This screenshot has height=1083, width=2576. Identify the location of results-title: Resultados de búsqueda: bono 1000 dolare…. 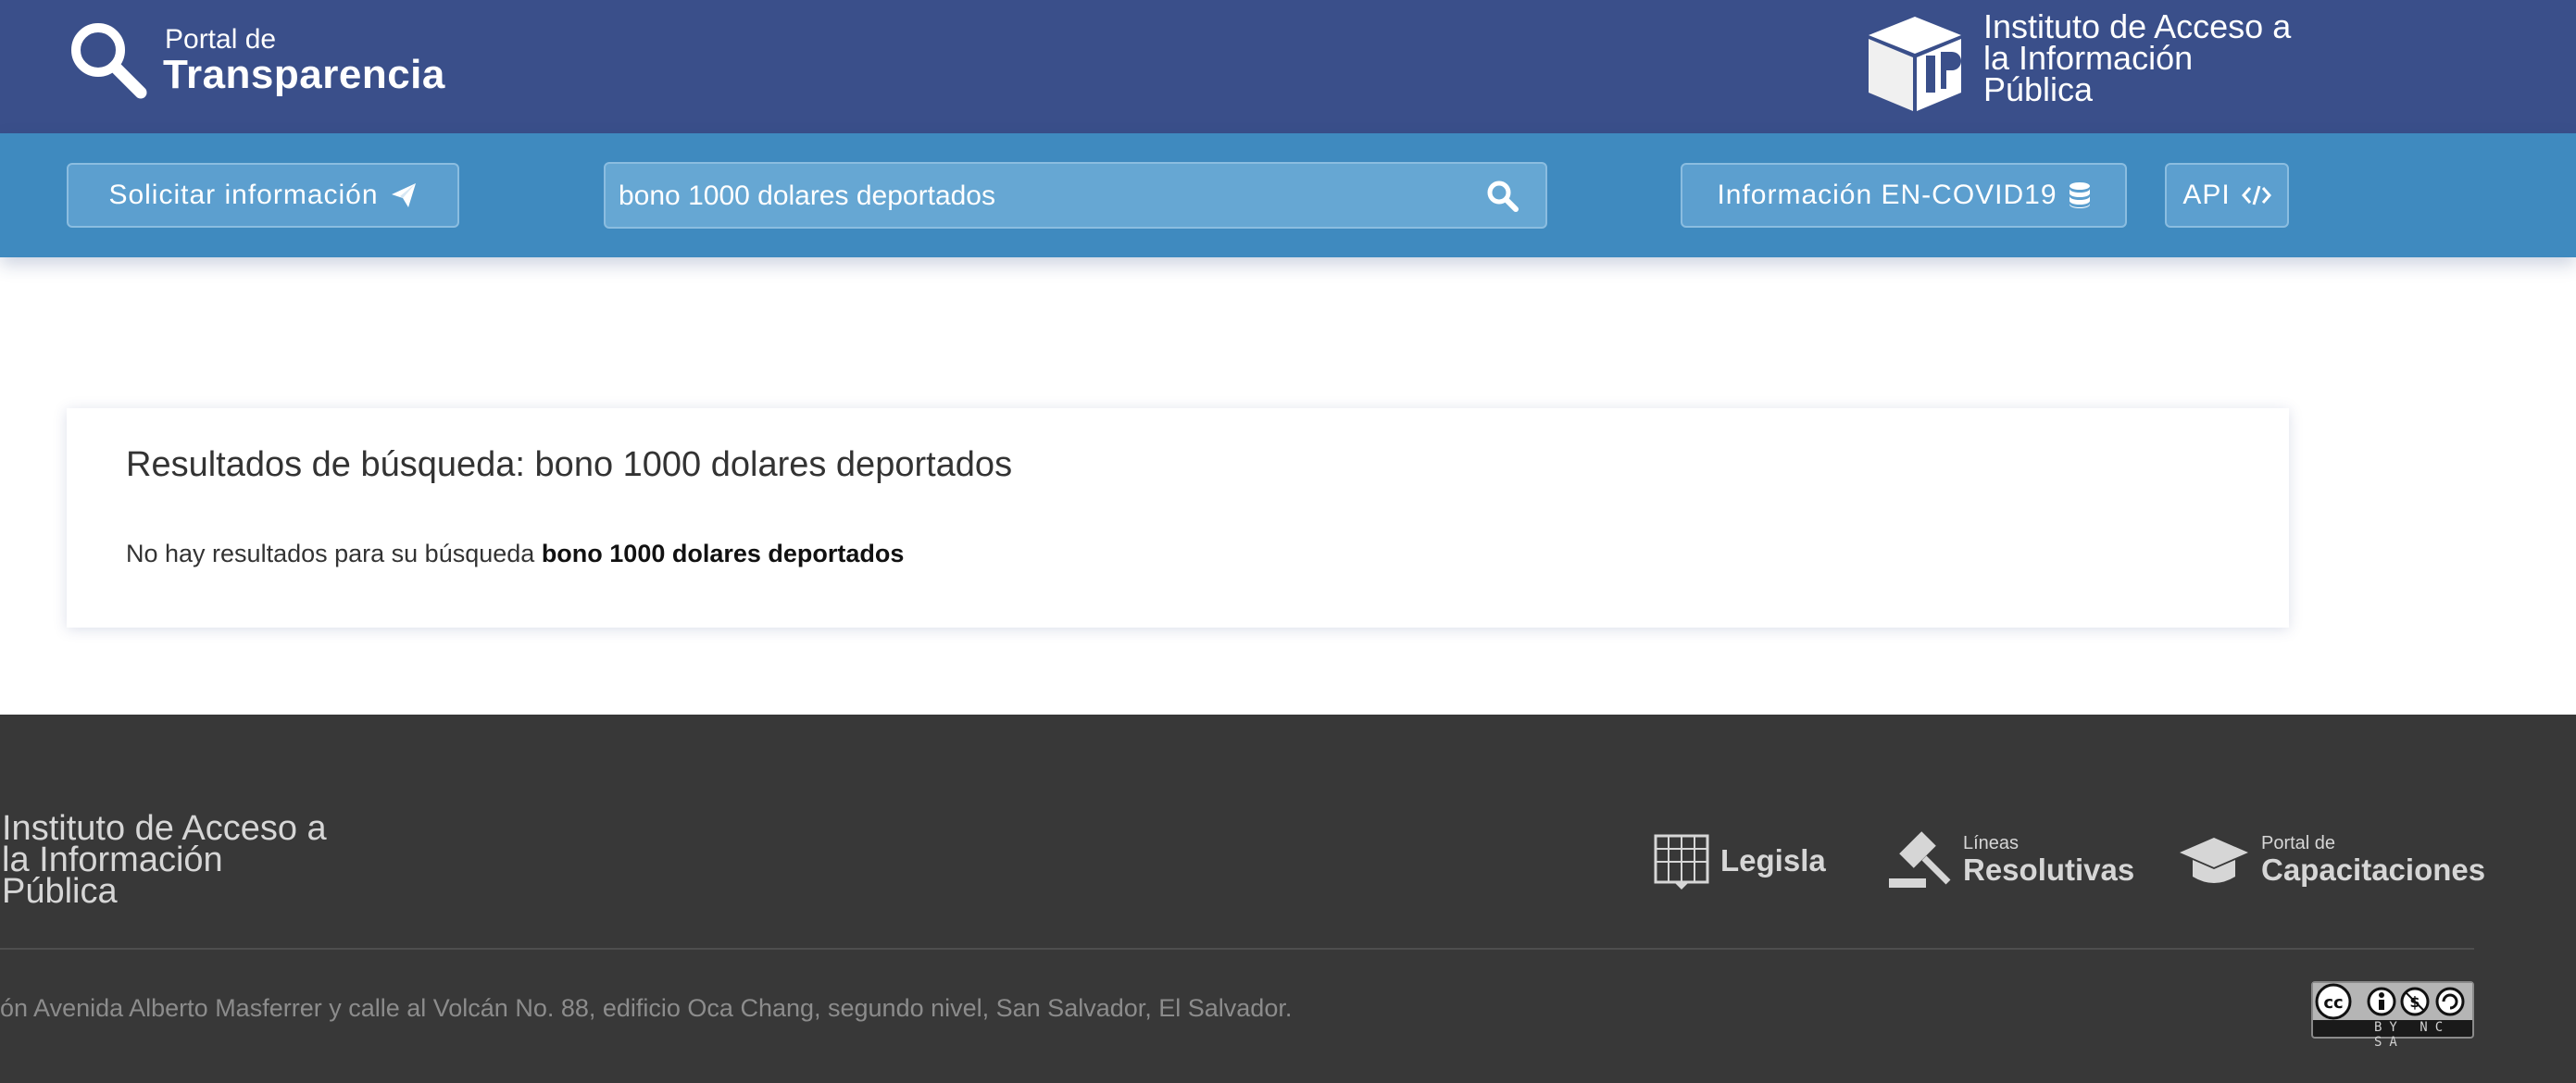
(570, 464).